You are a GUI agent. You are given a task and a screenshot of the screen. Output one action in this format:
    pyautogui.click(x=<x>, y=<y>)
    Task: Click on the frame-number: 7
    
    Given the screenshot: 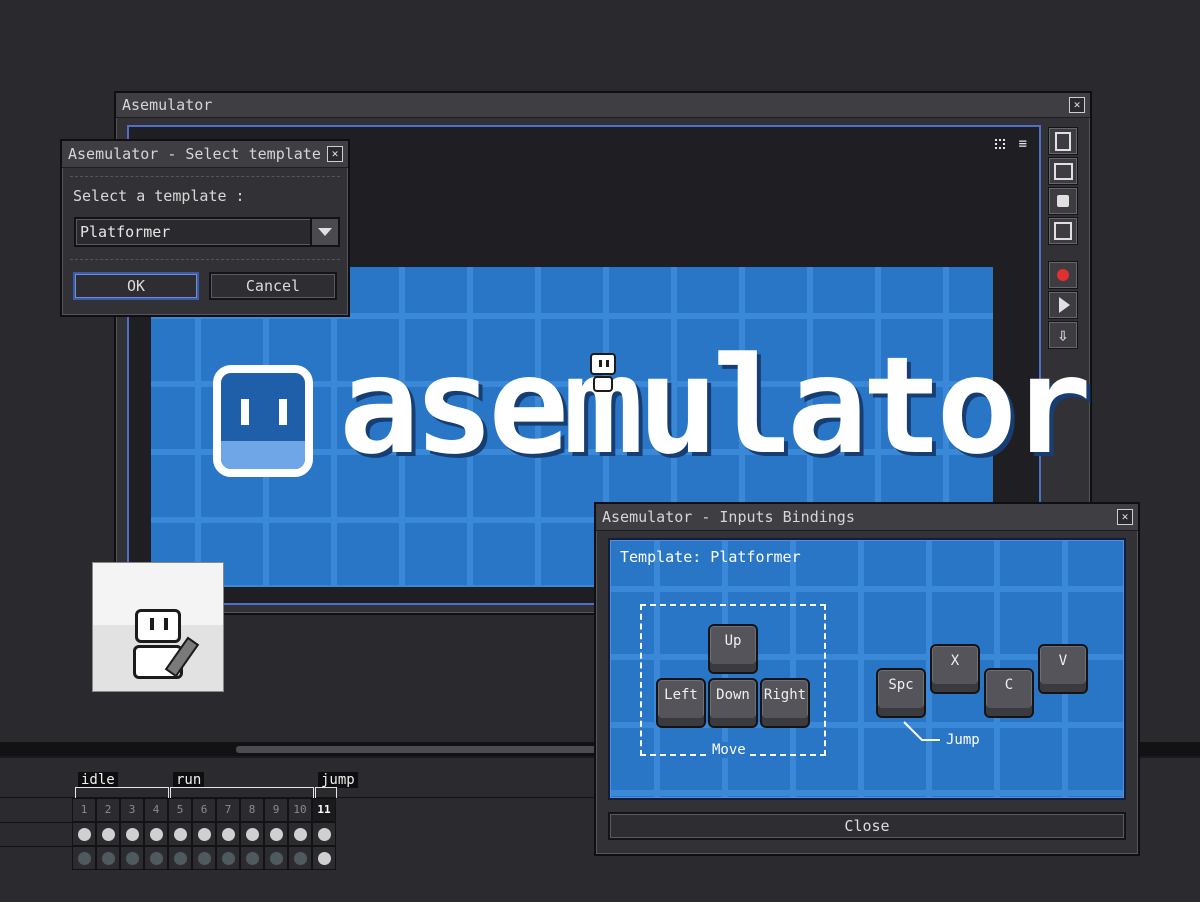 What is the action you would take?
    pyautogui.click(x=228, y=809)
    